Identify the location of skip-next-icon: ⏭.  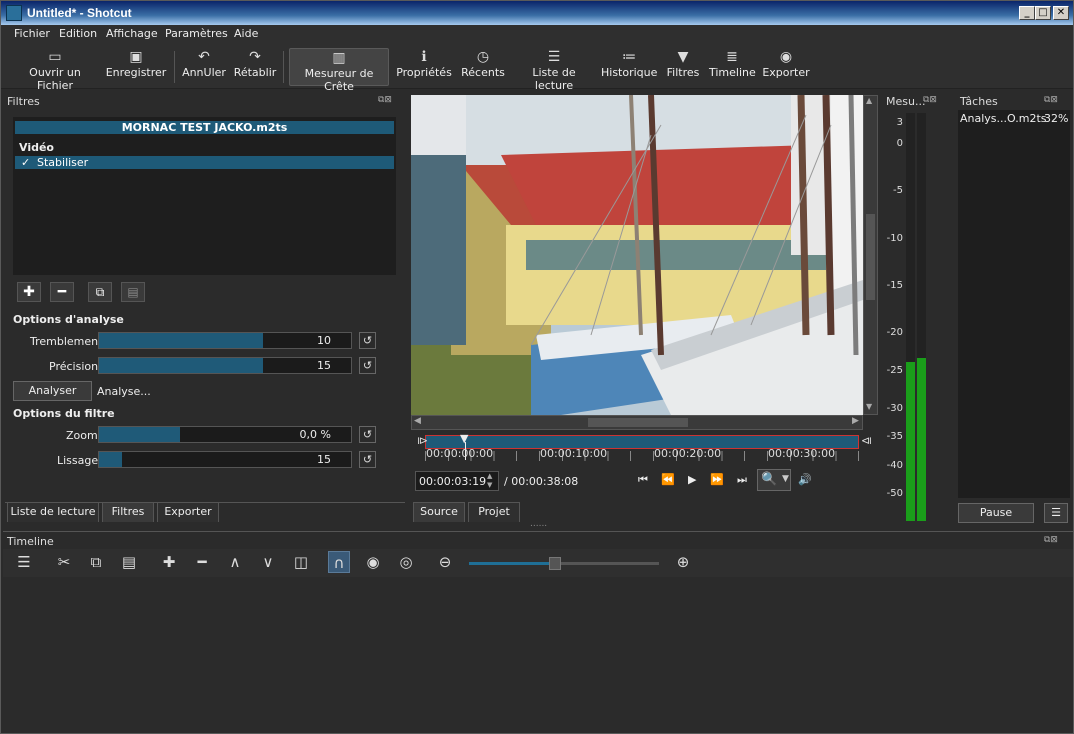
(742, 480).